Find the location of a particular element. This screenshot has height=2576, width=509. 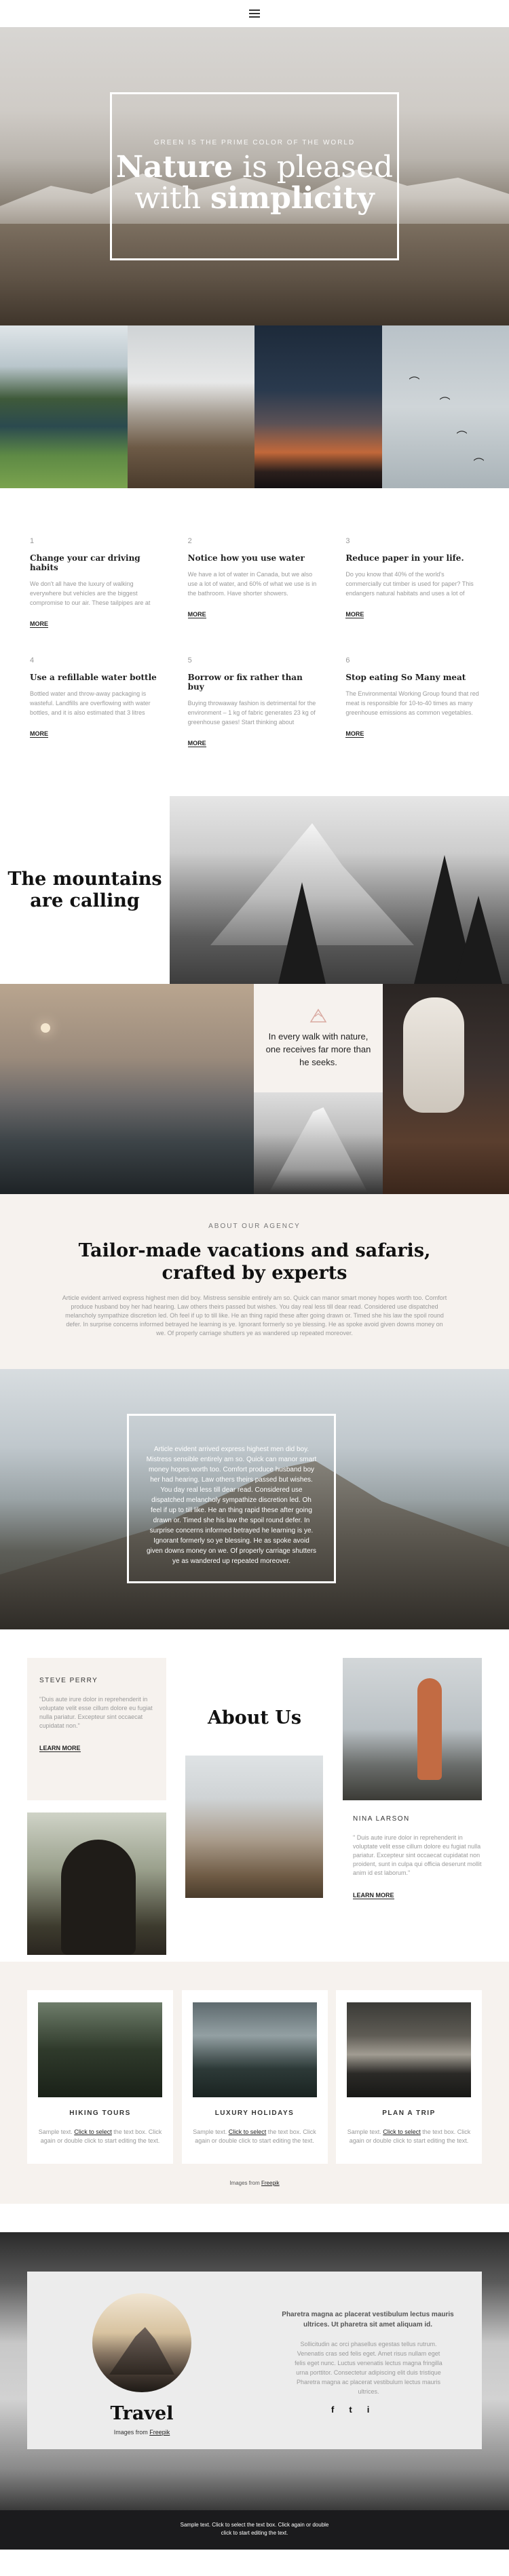

river-fog-image is located at coordinates (409, 2049).